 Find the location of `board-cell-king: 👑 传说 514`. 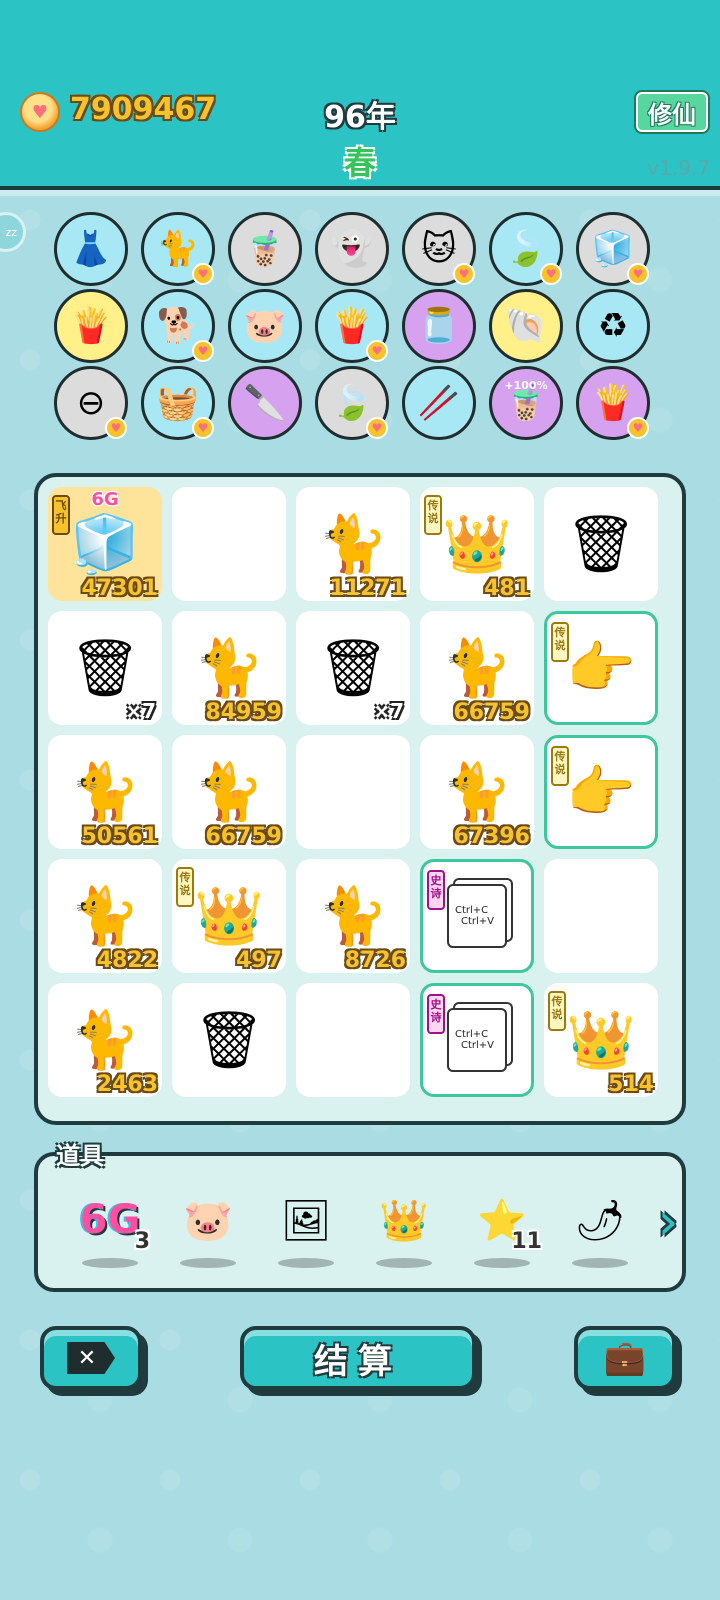

board-cell-king: 👑 传说 514 is located at coordinates (601, 1040).